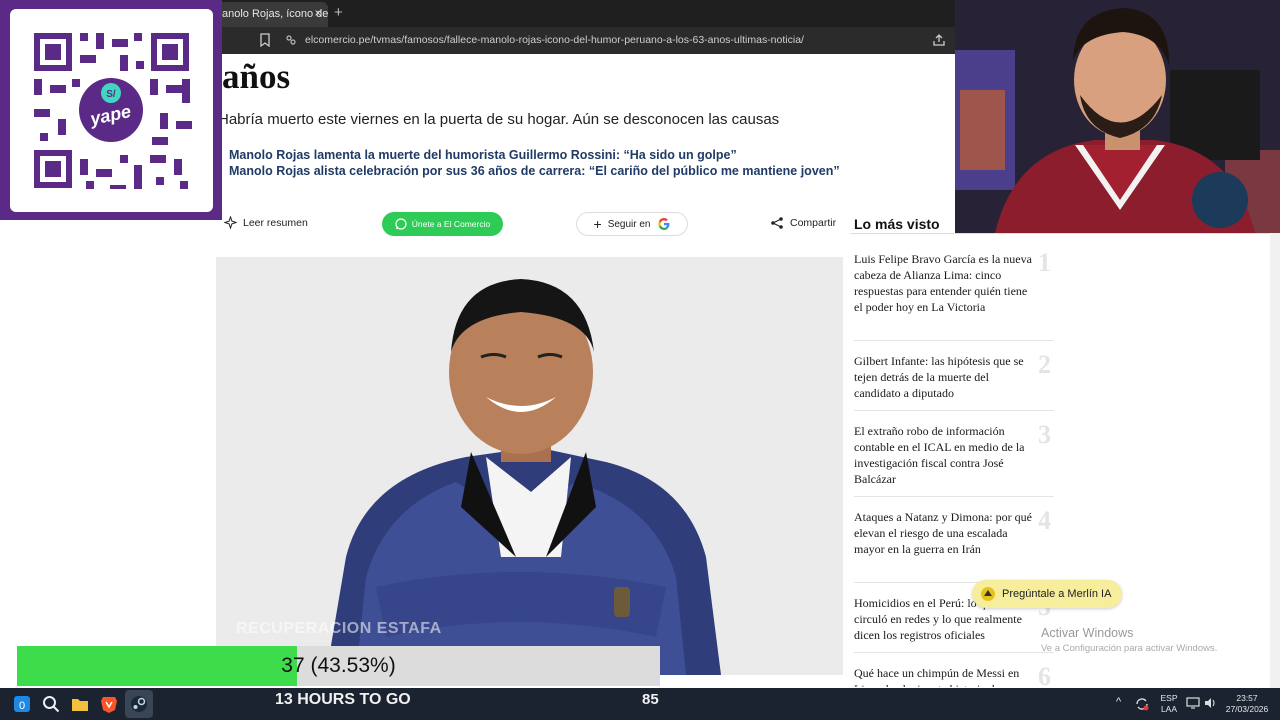 The height and width of the screenshot is (720, 1280). What do you see at coordinates (1118, 702) in the screenshot?
I see `tray-caret-icon: ^` at bounding box center [1118, 702].